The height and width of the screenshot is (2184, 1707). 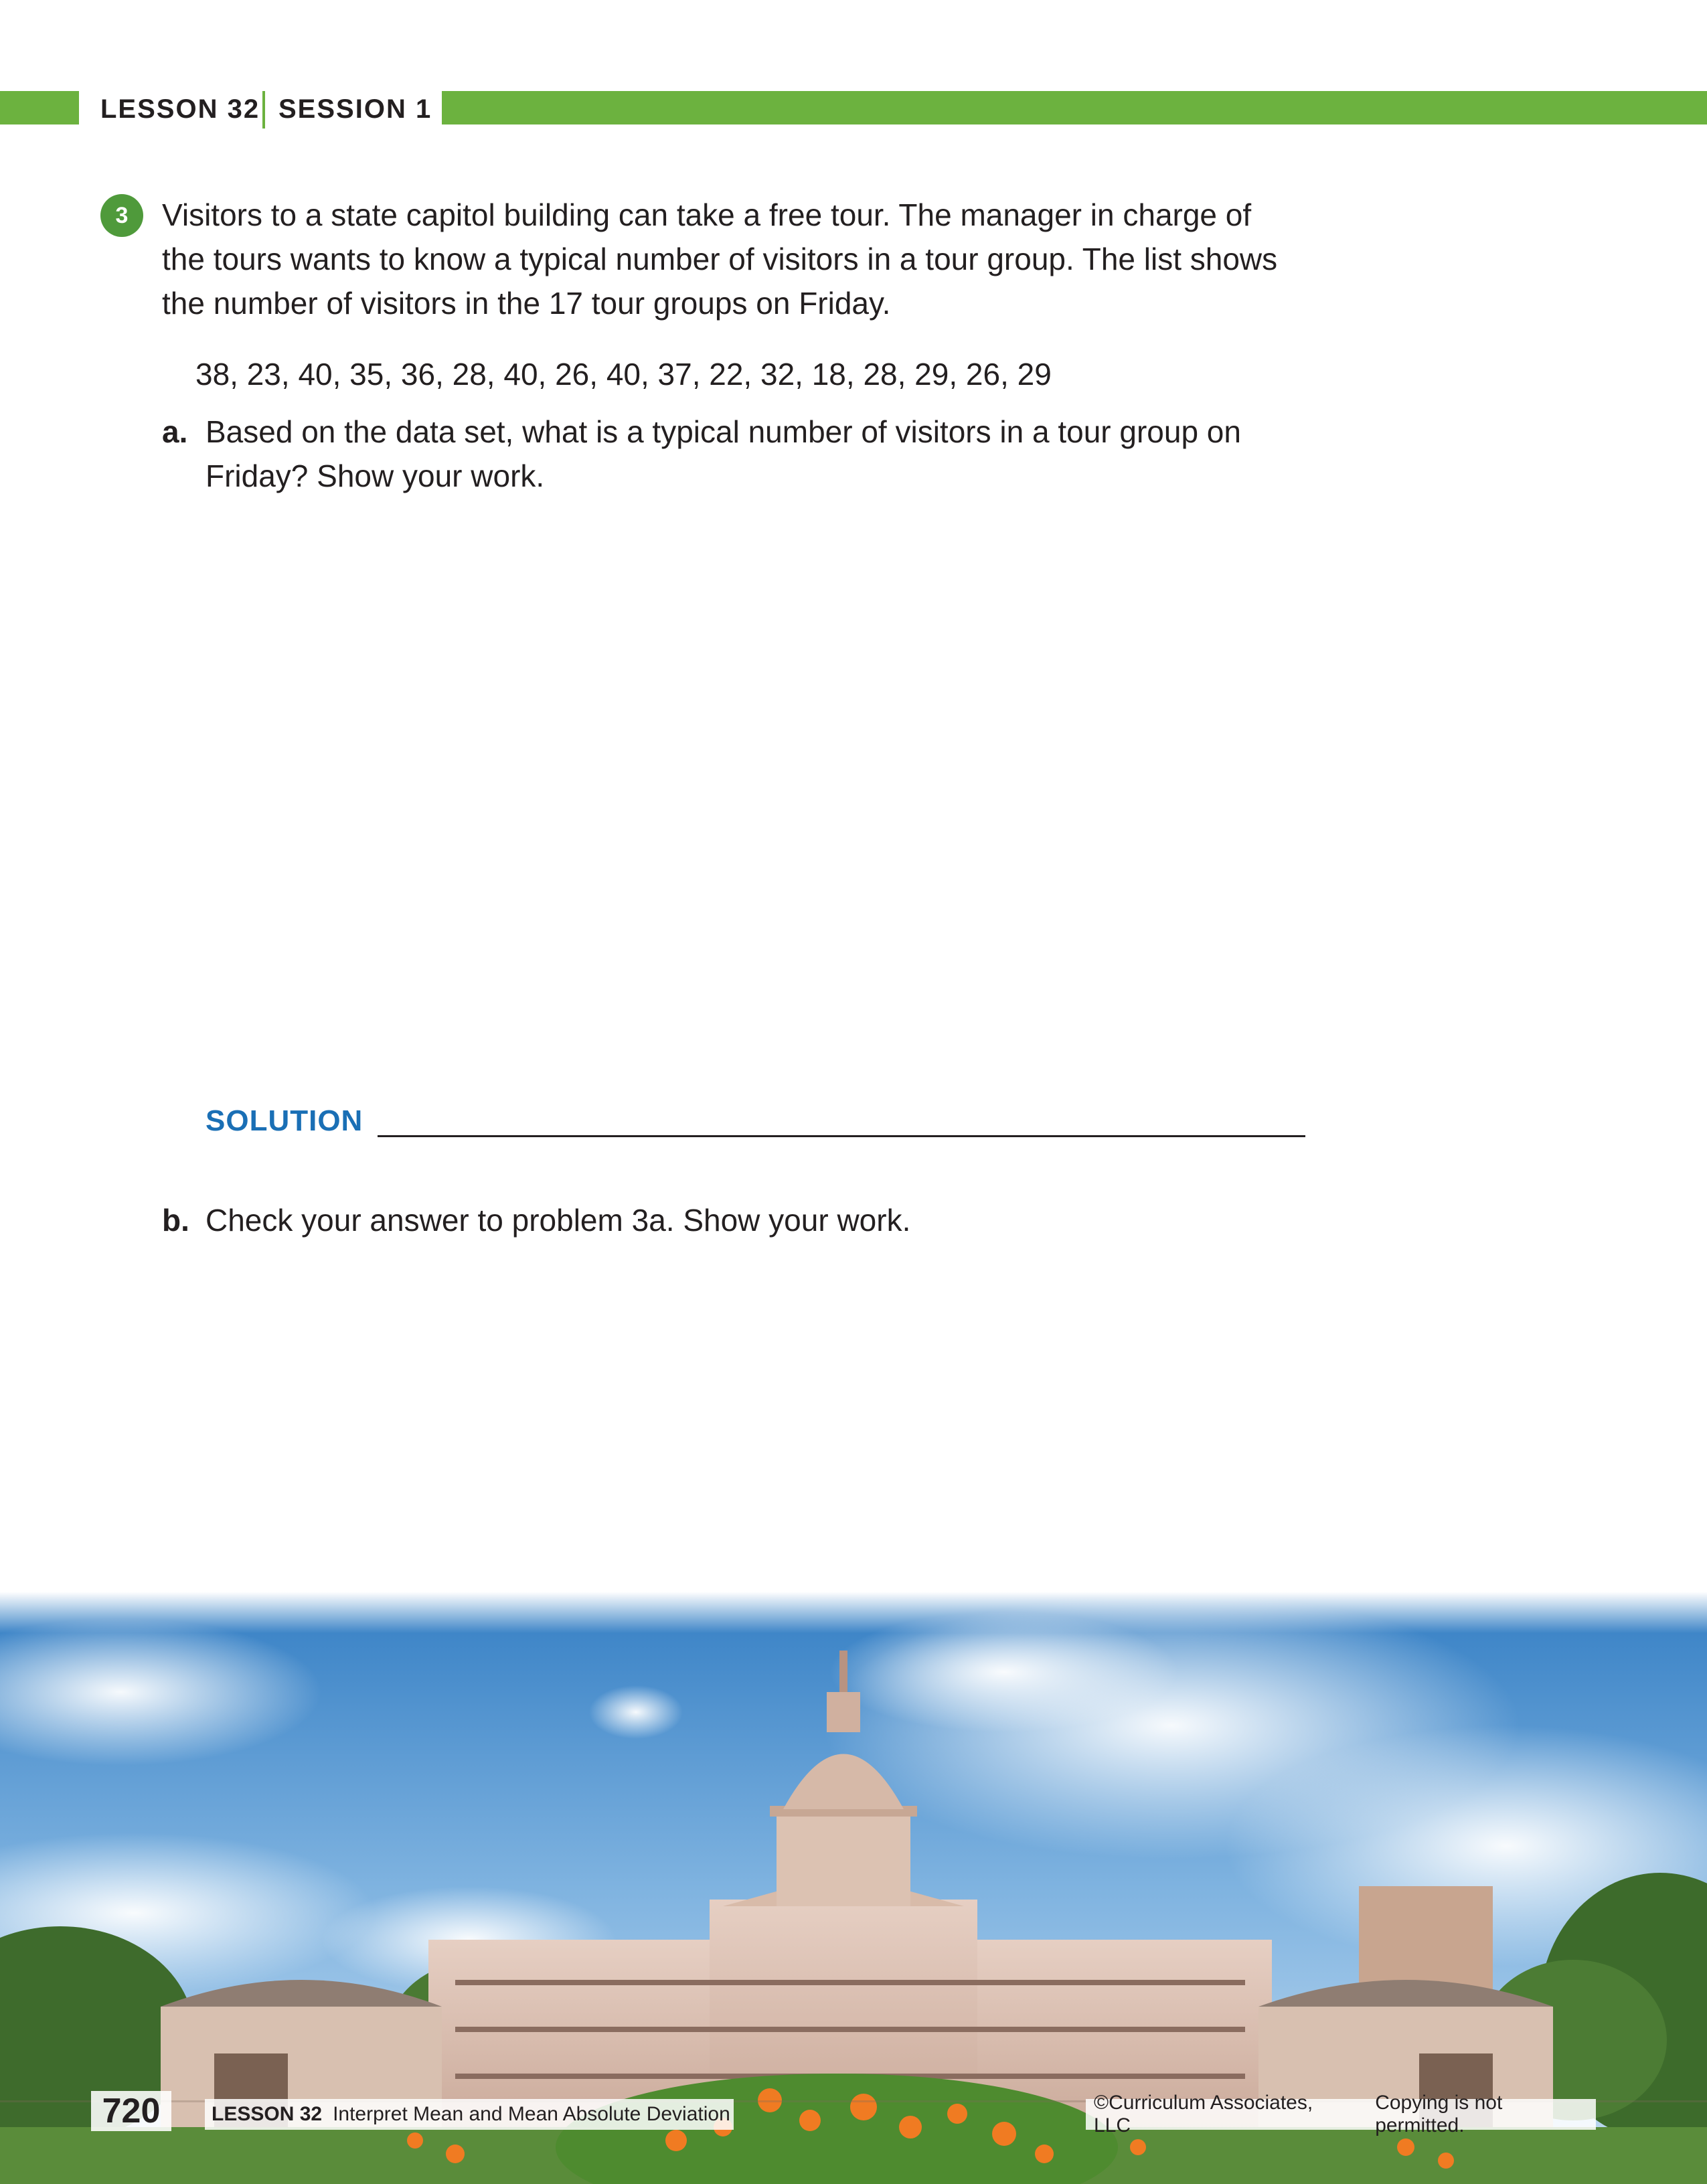 What do you see at coordinates (376, 475) in the screenshot?
I see `part-a-line-2: Friday? Show your work.` at bounding box center [376, 475].